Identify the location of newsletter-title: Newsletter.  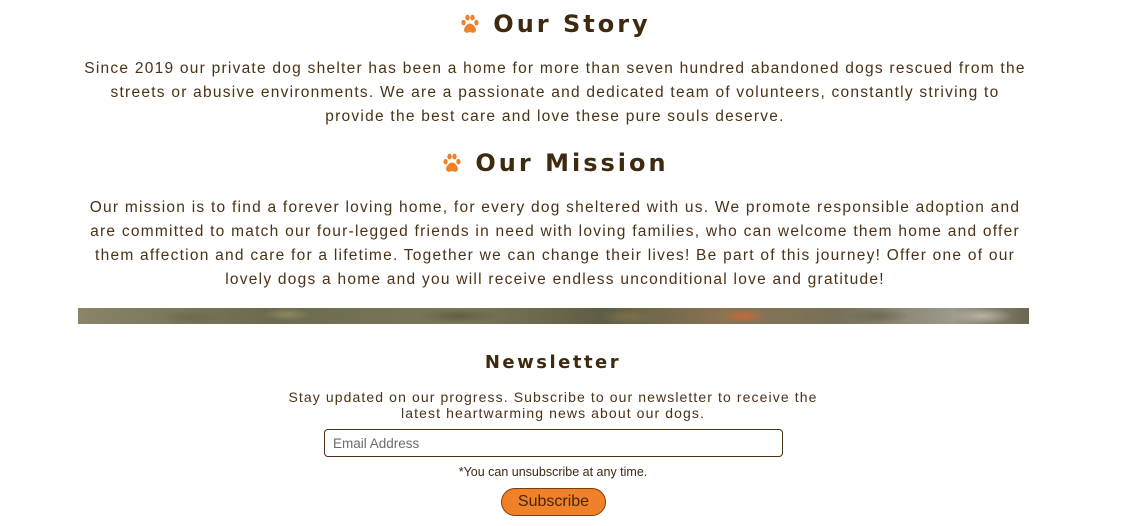
(553, 362).